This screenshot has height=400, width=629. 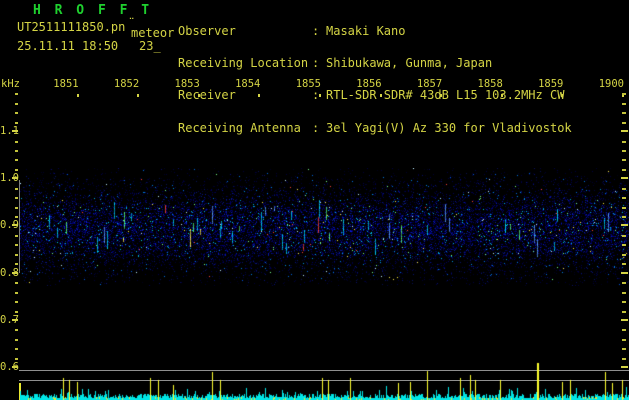 I want to click on x-tick-label: 1858, so click(x=490, y=84).